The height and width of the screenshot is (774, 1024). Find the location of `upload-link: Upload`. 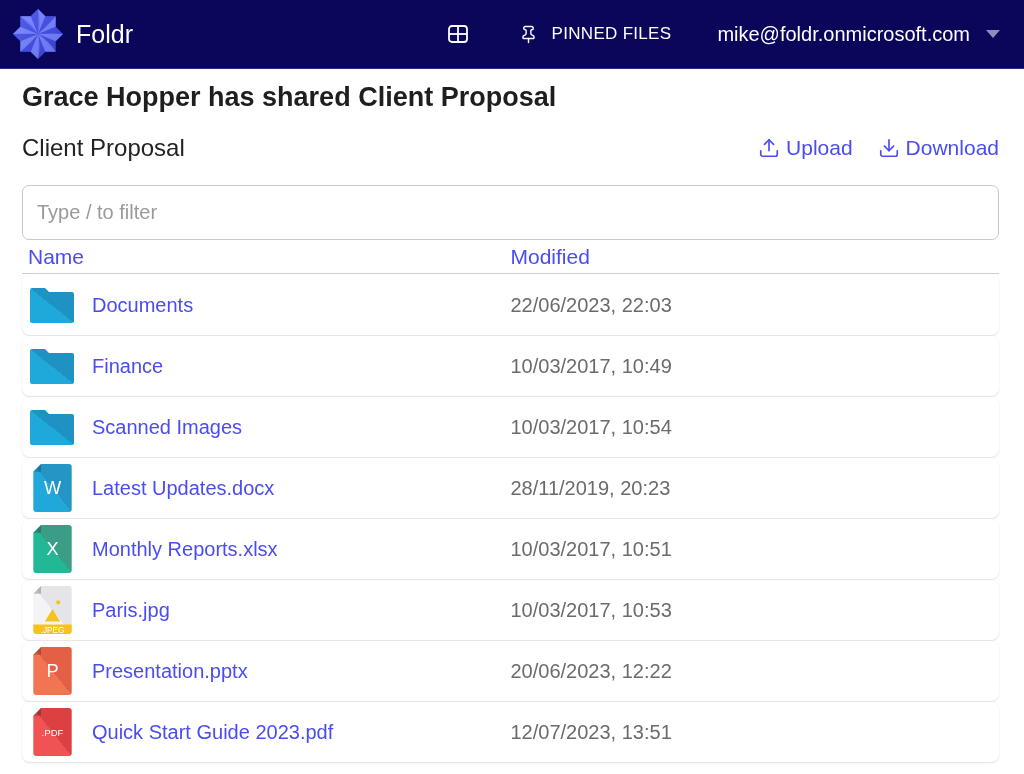

upload-link: Upload is located at coordinates (805, 148).